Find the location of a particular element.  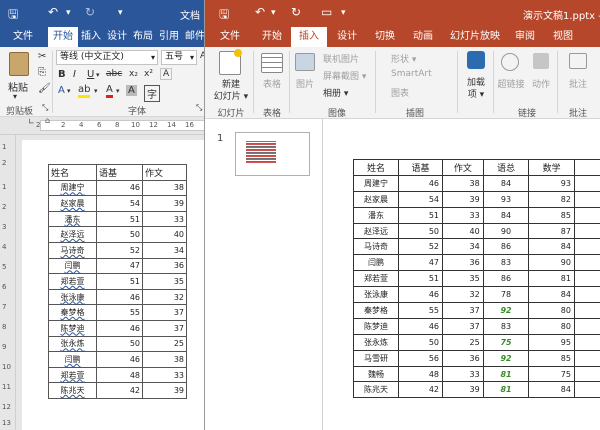

ppt-tab-view: 视图 is located at coordinates (563, 37).